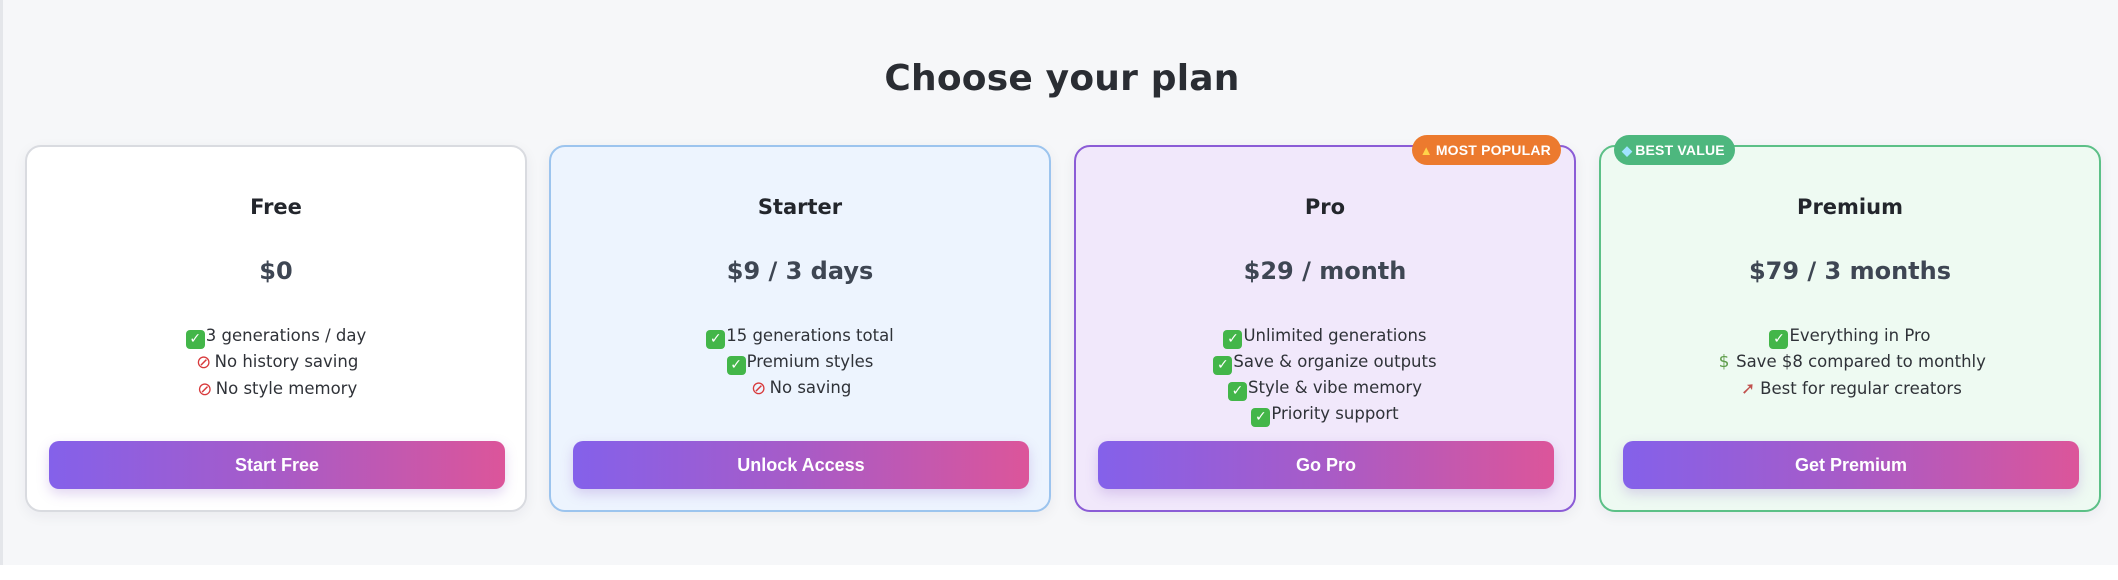 The width and height of the screenshot is (2118, 580). What do you see at coordinates (286, 361) in the screenshot?
I see `feature-text: No history saving` at bounding box center [286, 361].